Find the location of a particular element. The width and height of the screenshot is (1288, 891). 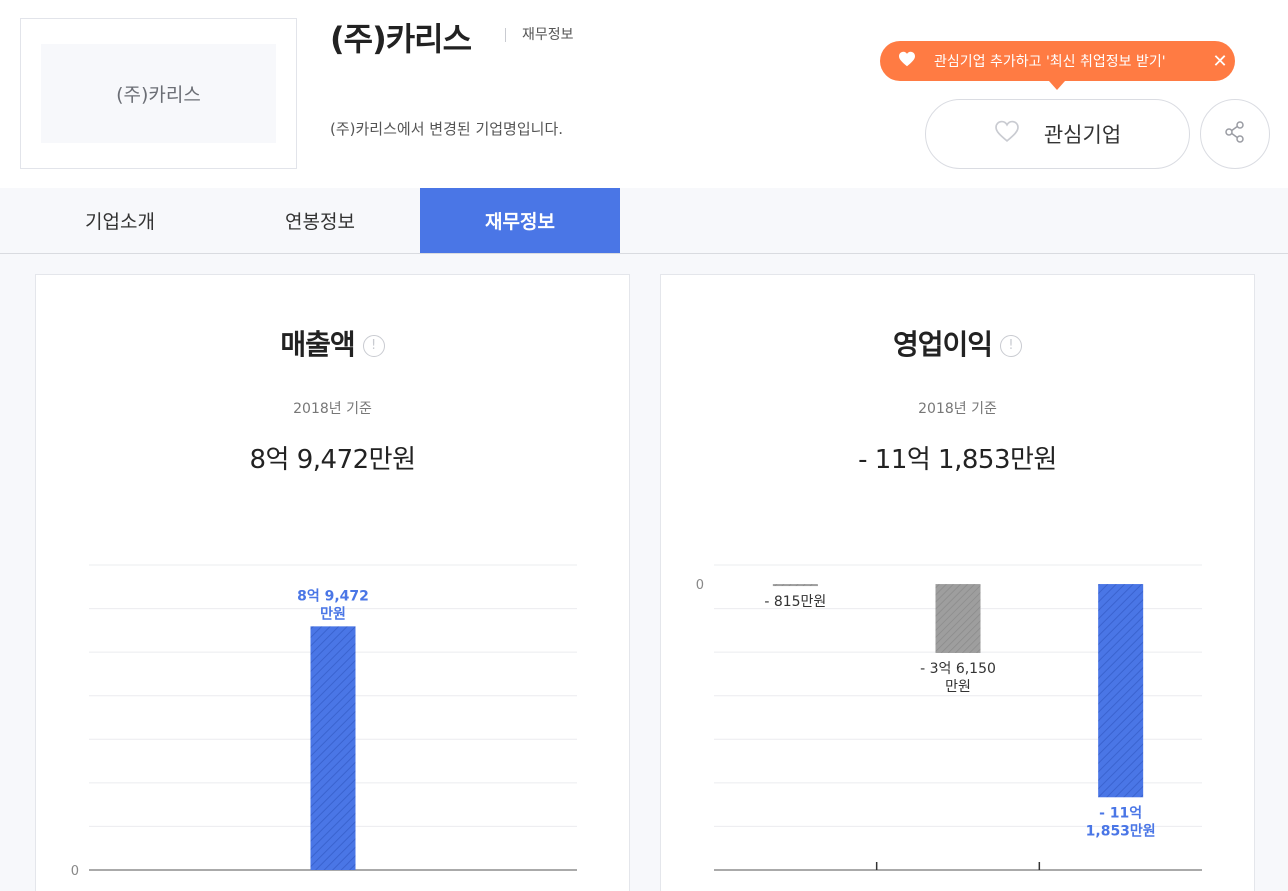

breadcrumb-divider is located at coordinates (505, 35).